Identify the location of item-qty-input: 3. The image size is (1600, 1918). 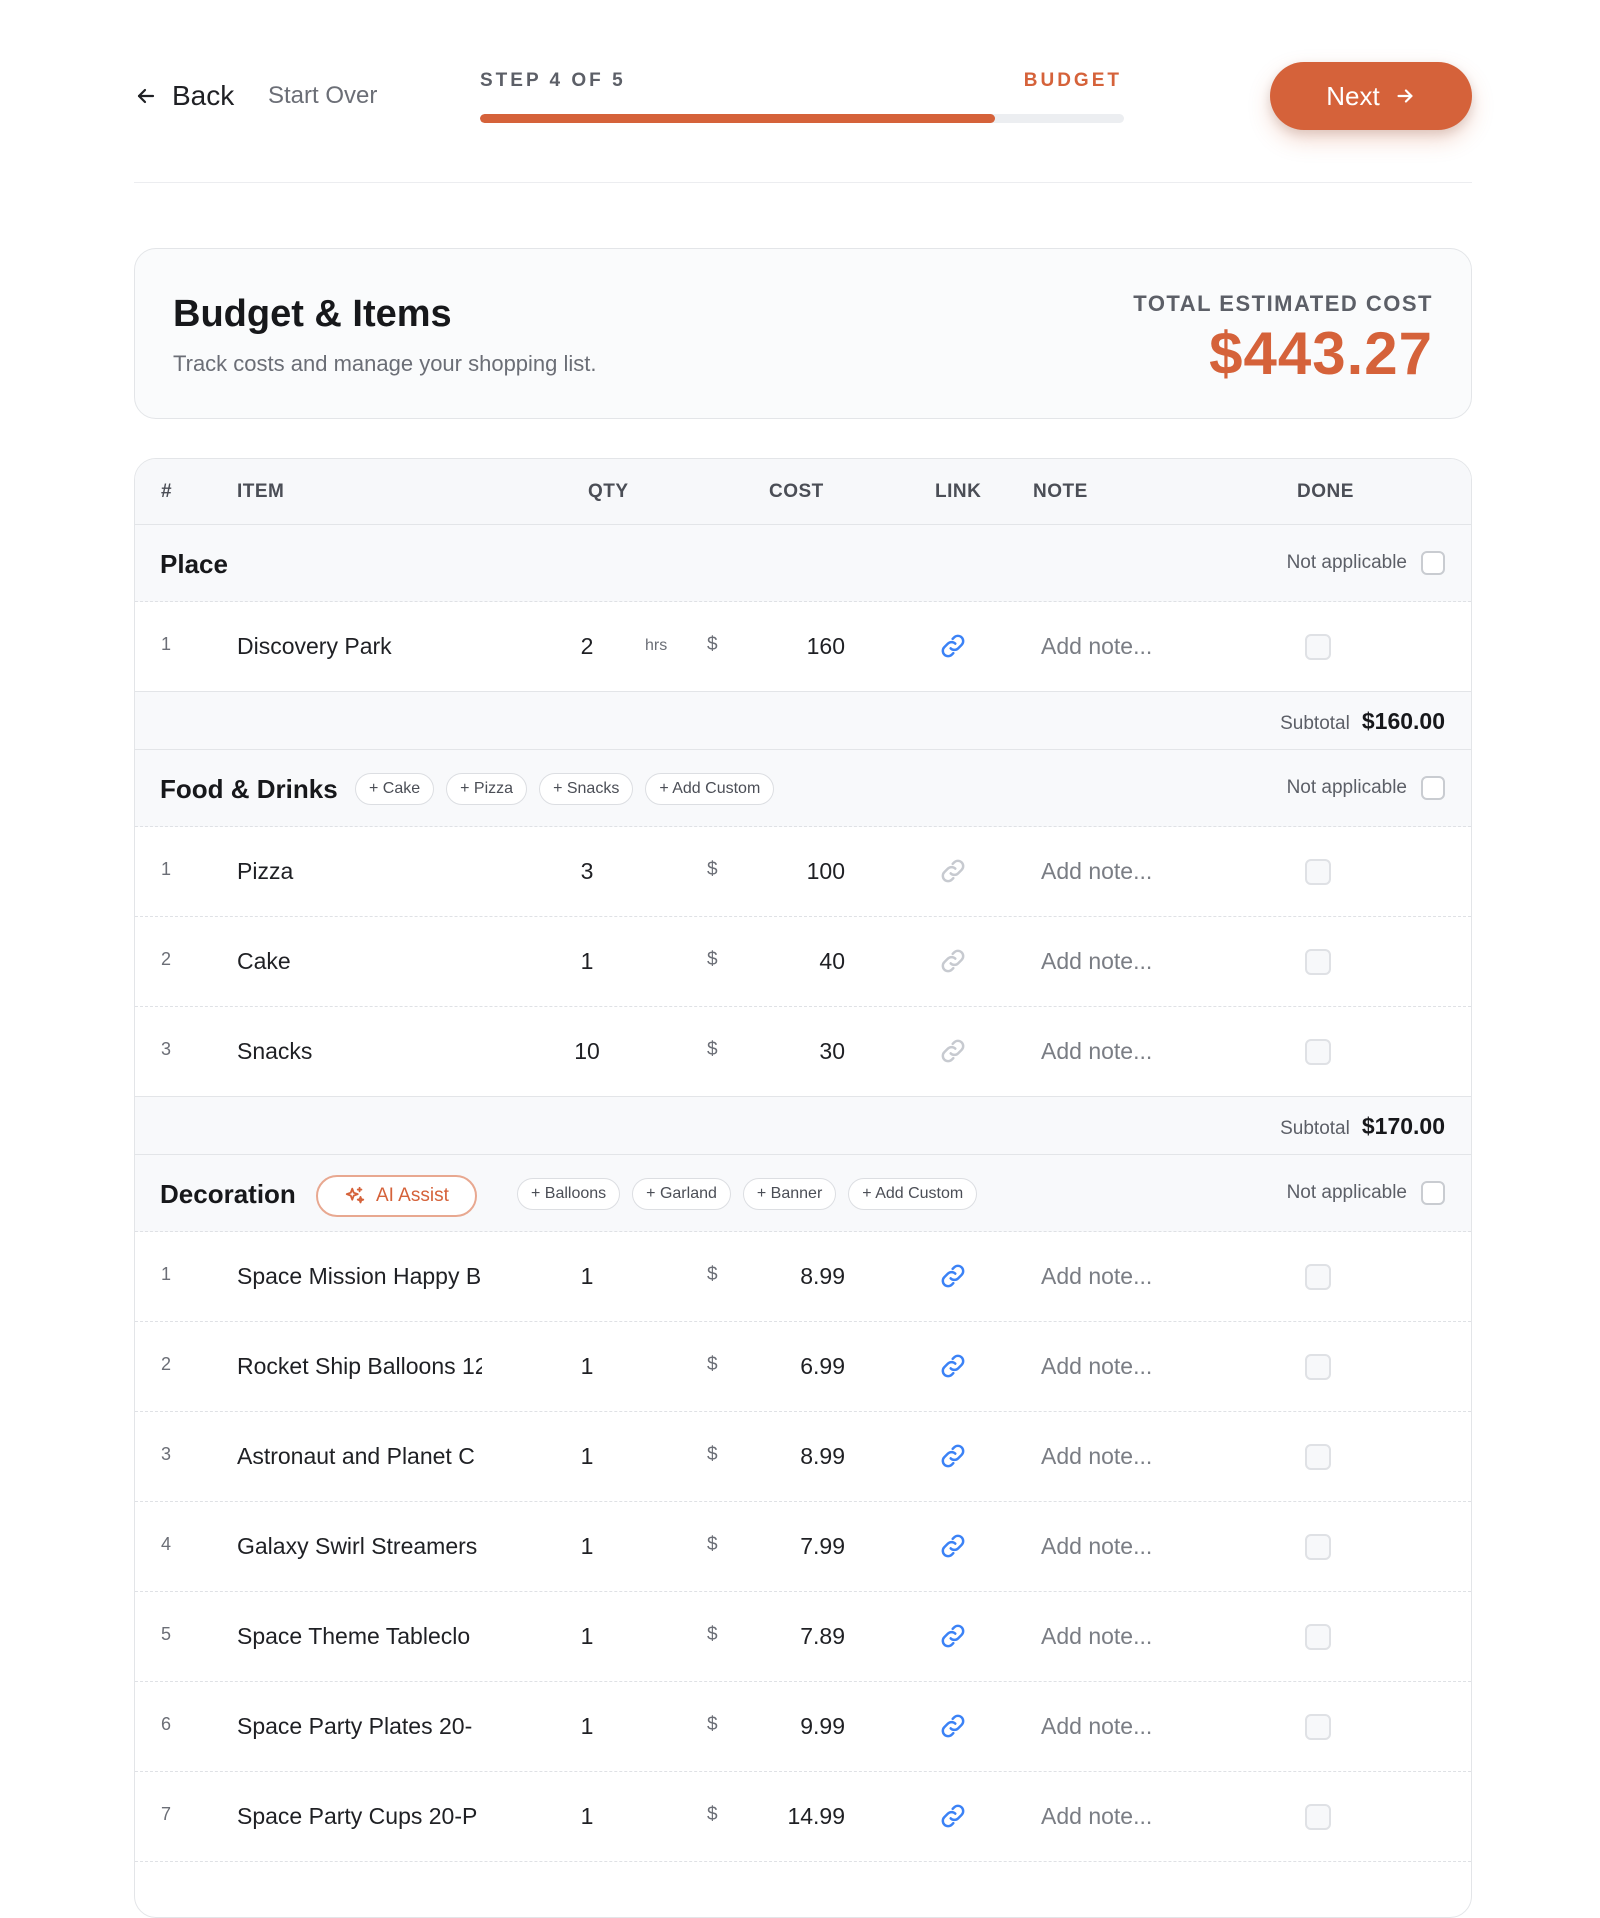
(587, 871).